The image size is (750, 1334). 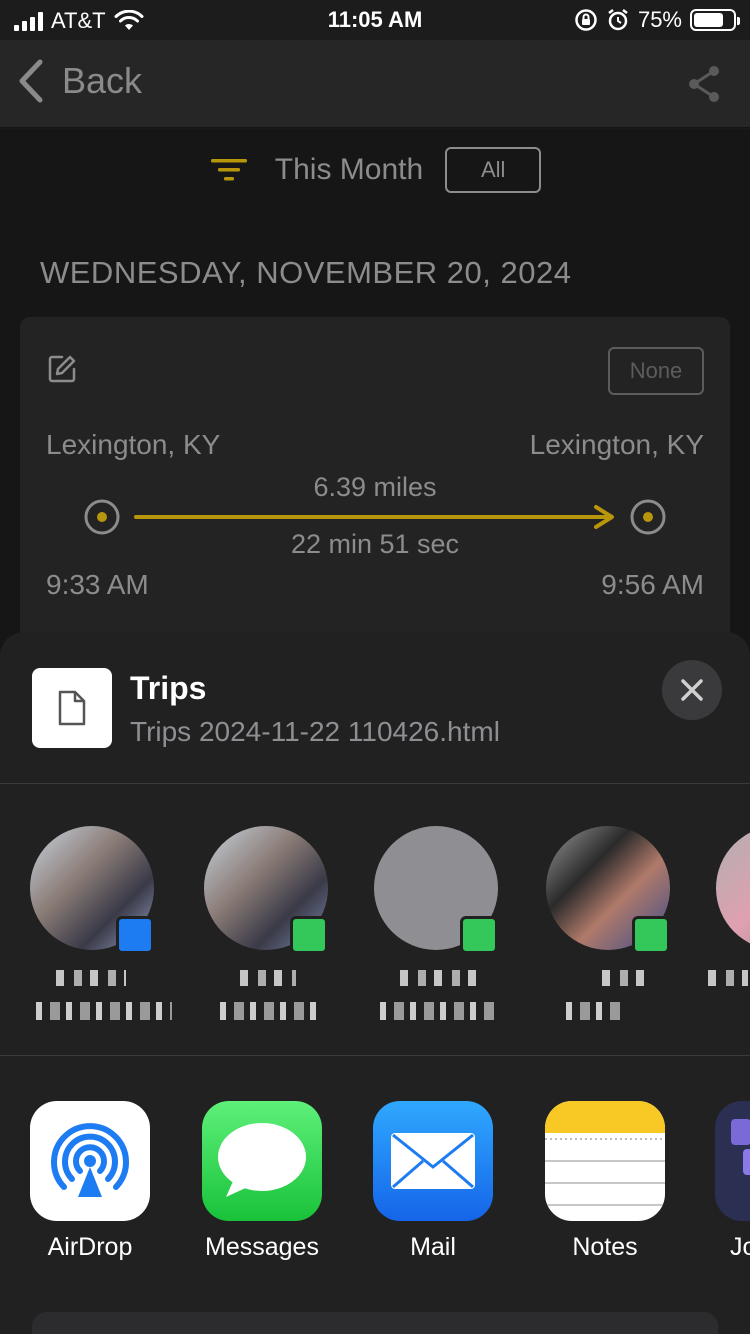 I want to click on back-button: Back, so click(x=79, y=81).